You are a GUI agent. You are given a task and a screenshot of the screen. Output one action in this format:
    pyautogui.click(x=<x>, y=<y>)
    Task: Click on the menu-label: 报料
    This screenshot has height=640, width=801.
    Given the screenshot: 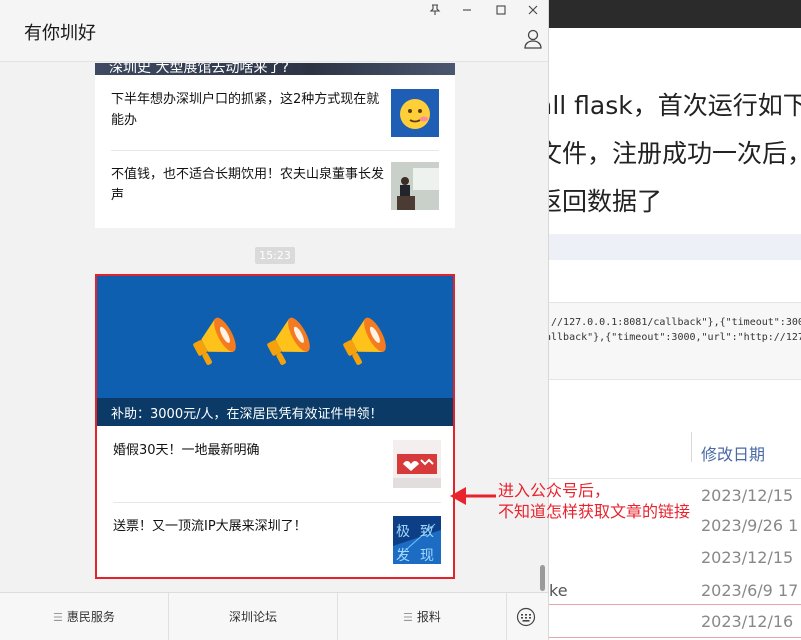 What is the action you would take?
    pyautogui.click(x=428, y=617)
    